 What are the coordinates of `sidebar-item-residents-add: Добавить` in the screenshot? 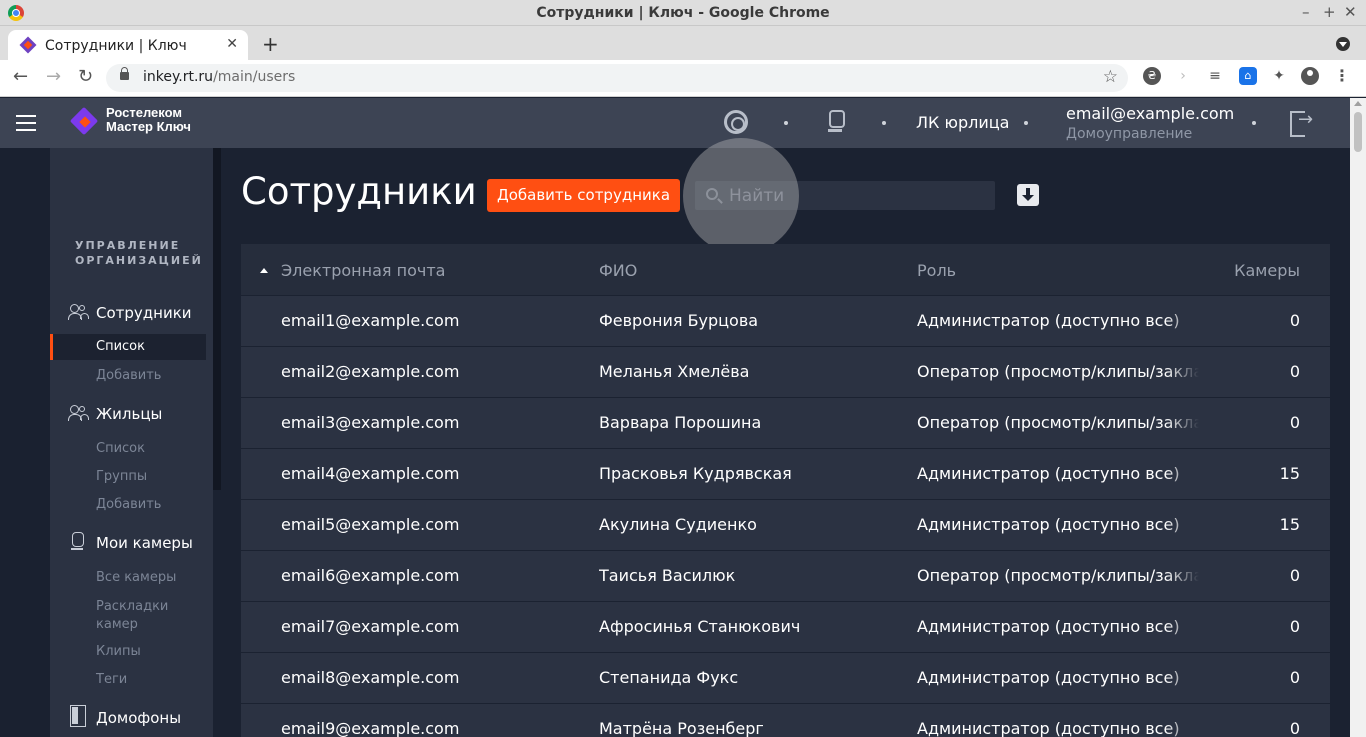 It's located at (128, 504).